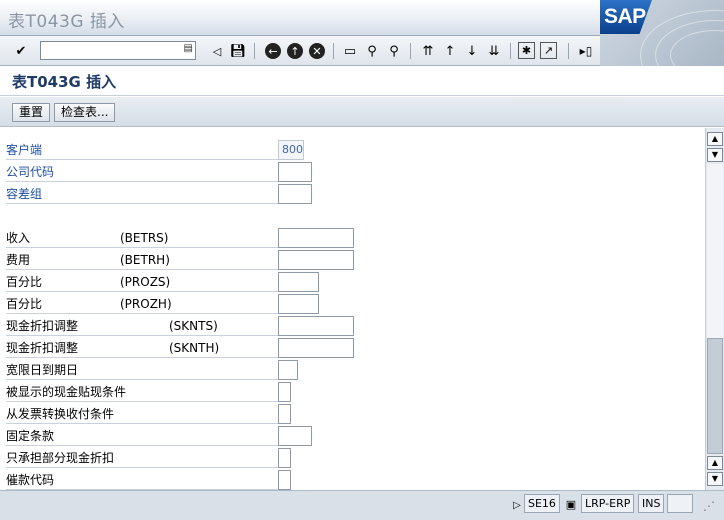  I want to click on reset-button: 重置, so click(31, 112).